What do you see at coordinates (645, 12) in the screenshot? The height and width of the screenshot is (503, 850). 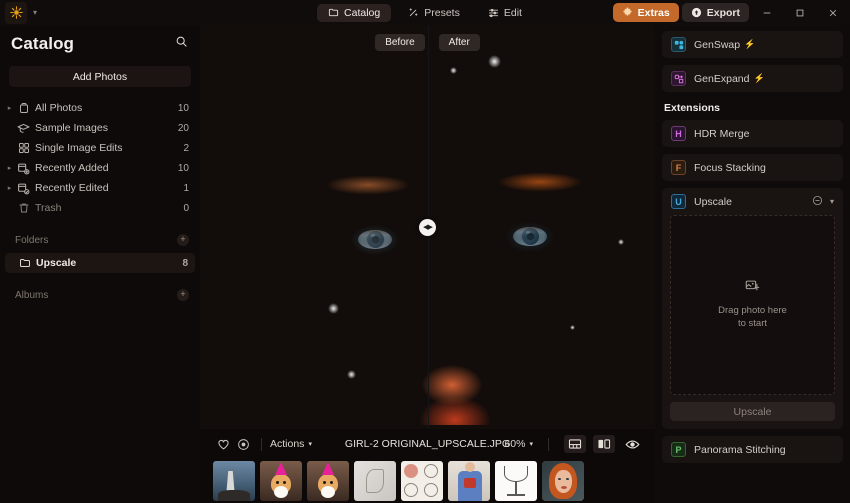 I see `extras-button: Extras` at bounding box center [645, 12].